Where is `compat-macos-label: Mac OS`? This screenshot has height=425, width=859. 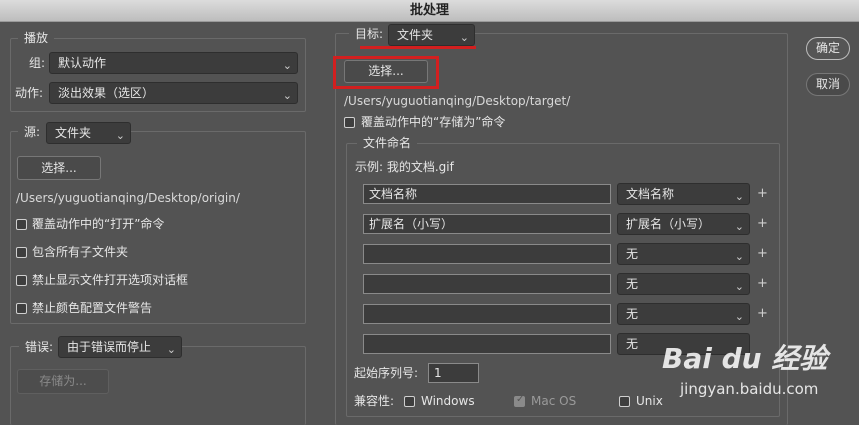 compat-macos-label: Mac OS is located at coordinates (554, 401).